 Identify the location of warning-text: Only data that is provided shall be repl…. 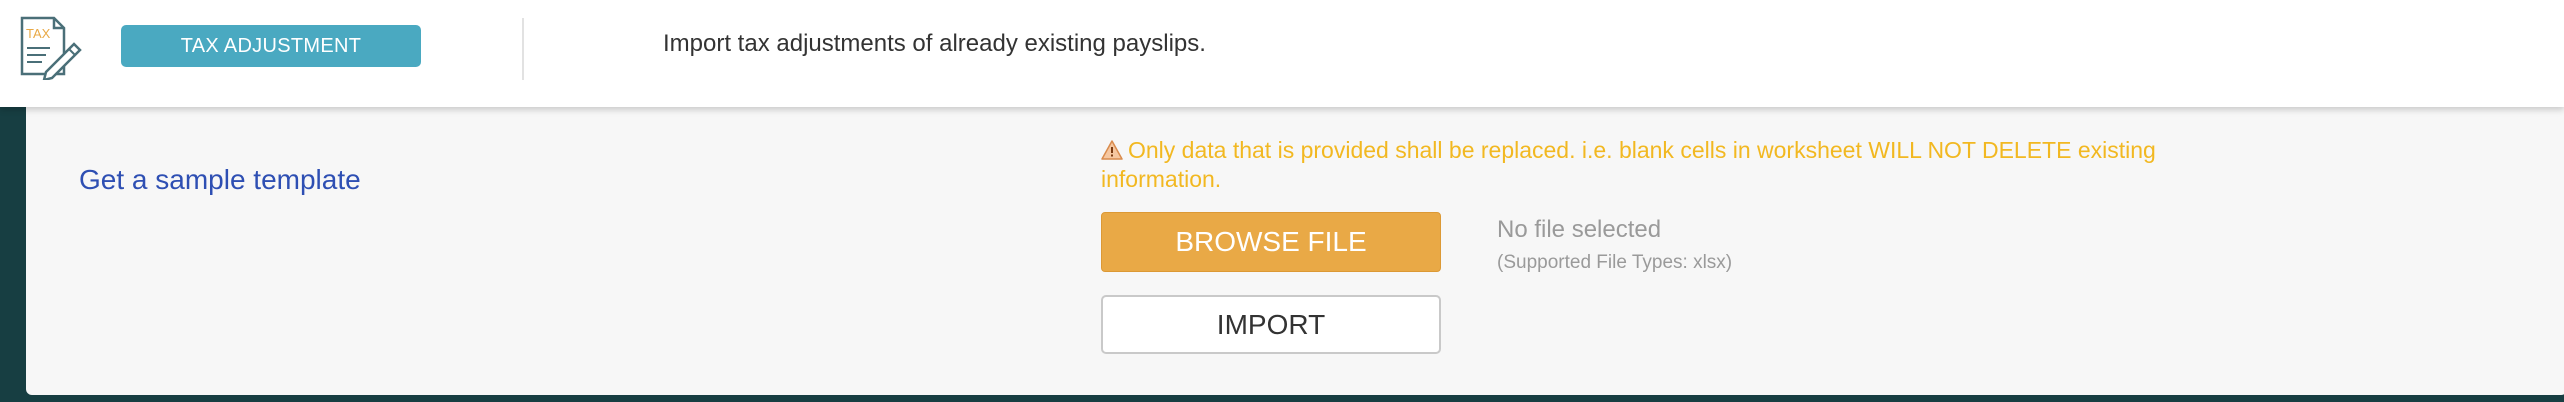
(1628, 164).